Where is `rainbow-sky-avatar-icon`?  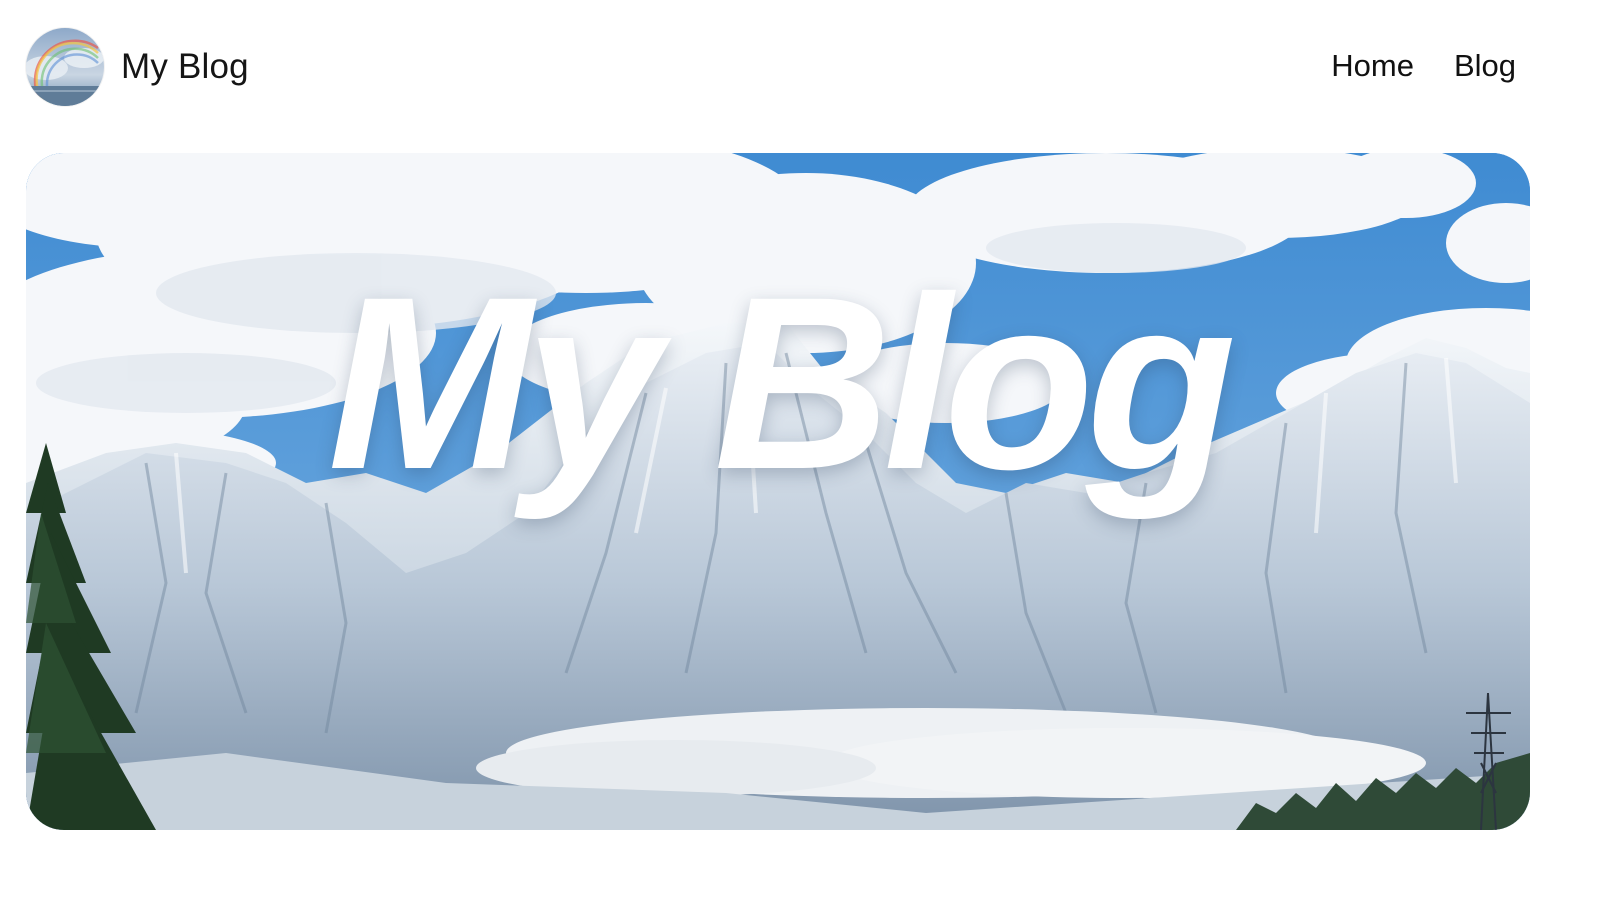
rainbow-sky-avatar-icon is located at coordinates (65, 67).